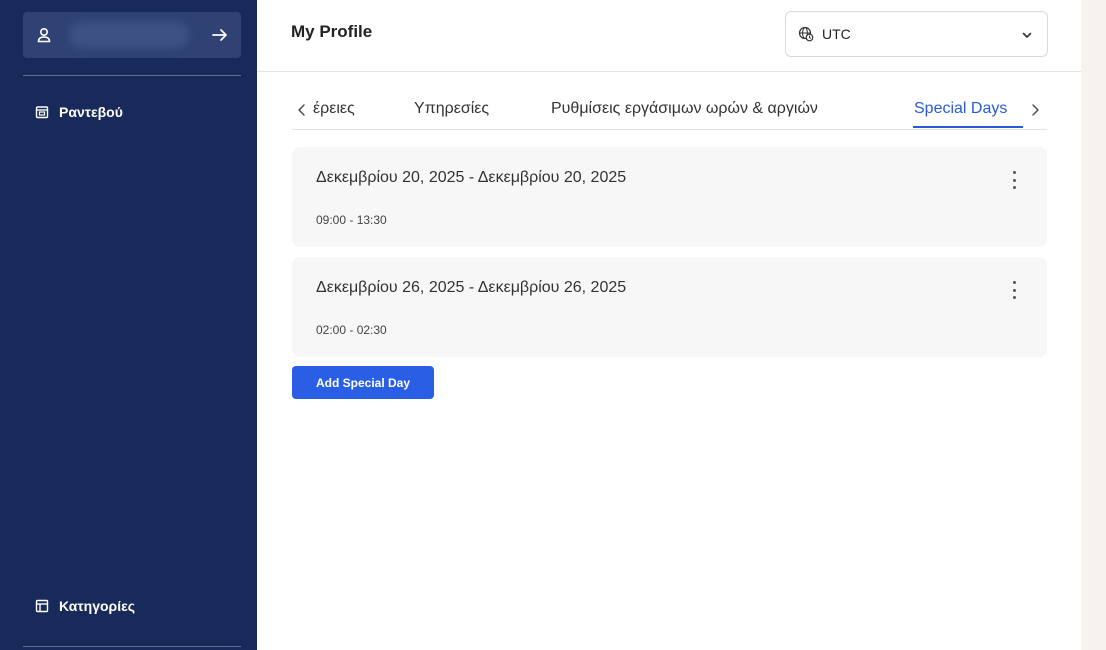 Image resolution: width=1106 pixels, height=650 pixels. I want to click on active-tab-indicator, so click(968, 127).